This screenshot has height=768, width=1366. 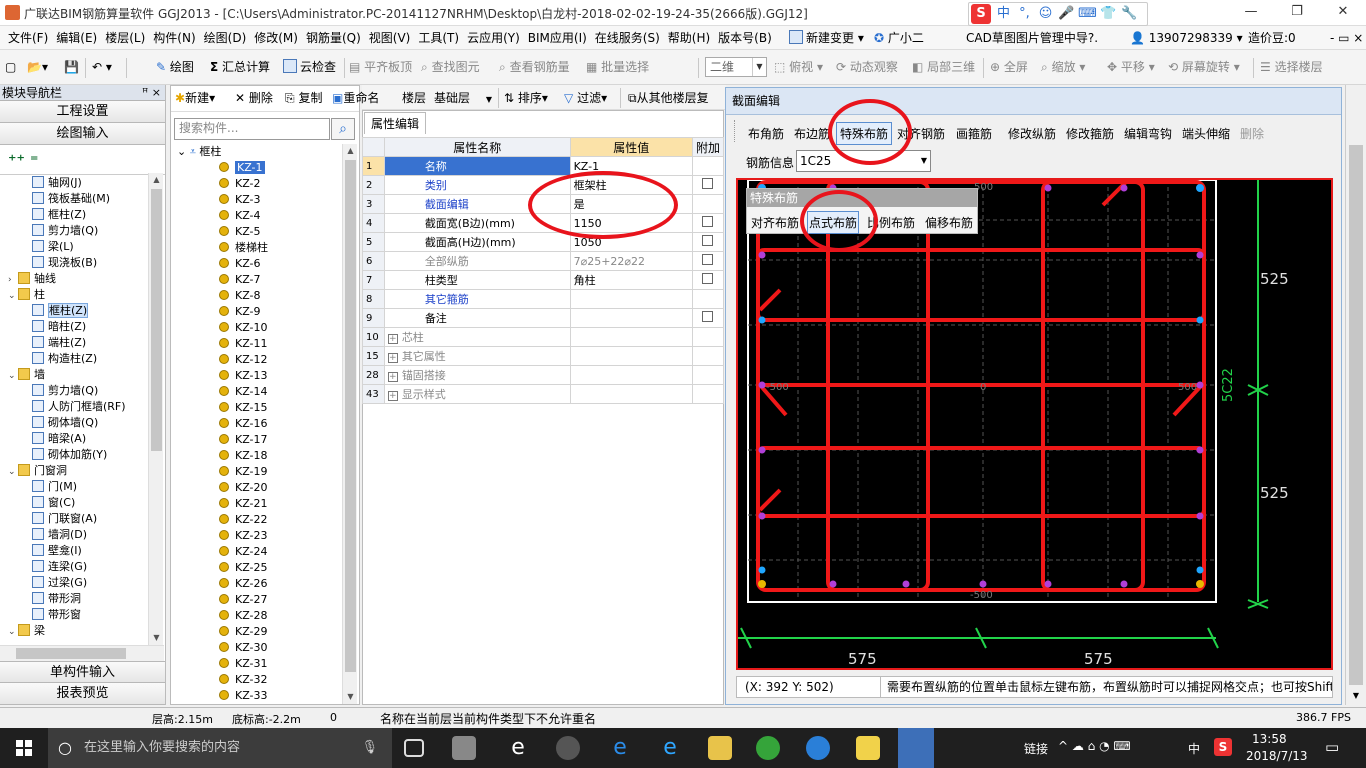 What do you see at coordinates (256, 488) in the screenshot?
I see `component-item: KZ-20` at bounding box center [256, 488].